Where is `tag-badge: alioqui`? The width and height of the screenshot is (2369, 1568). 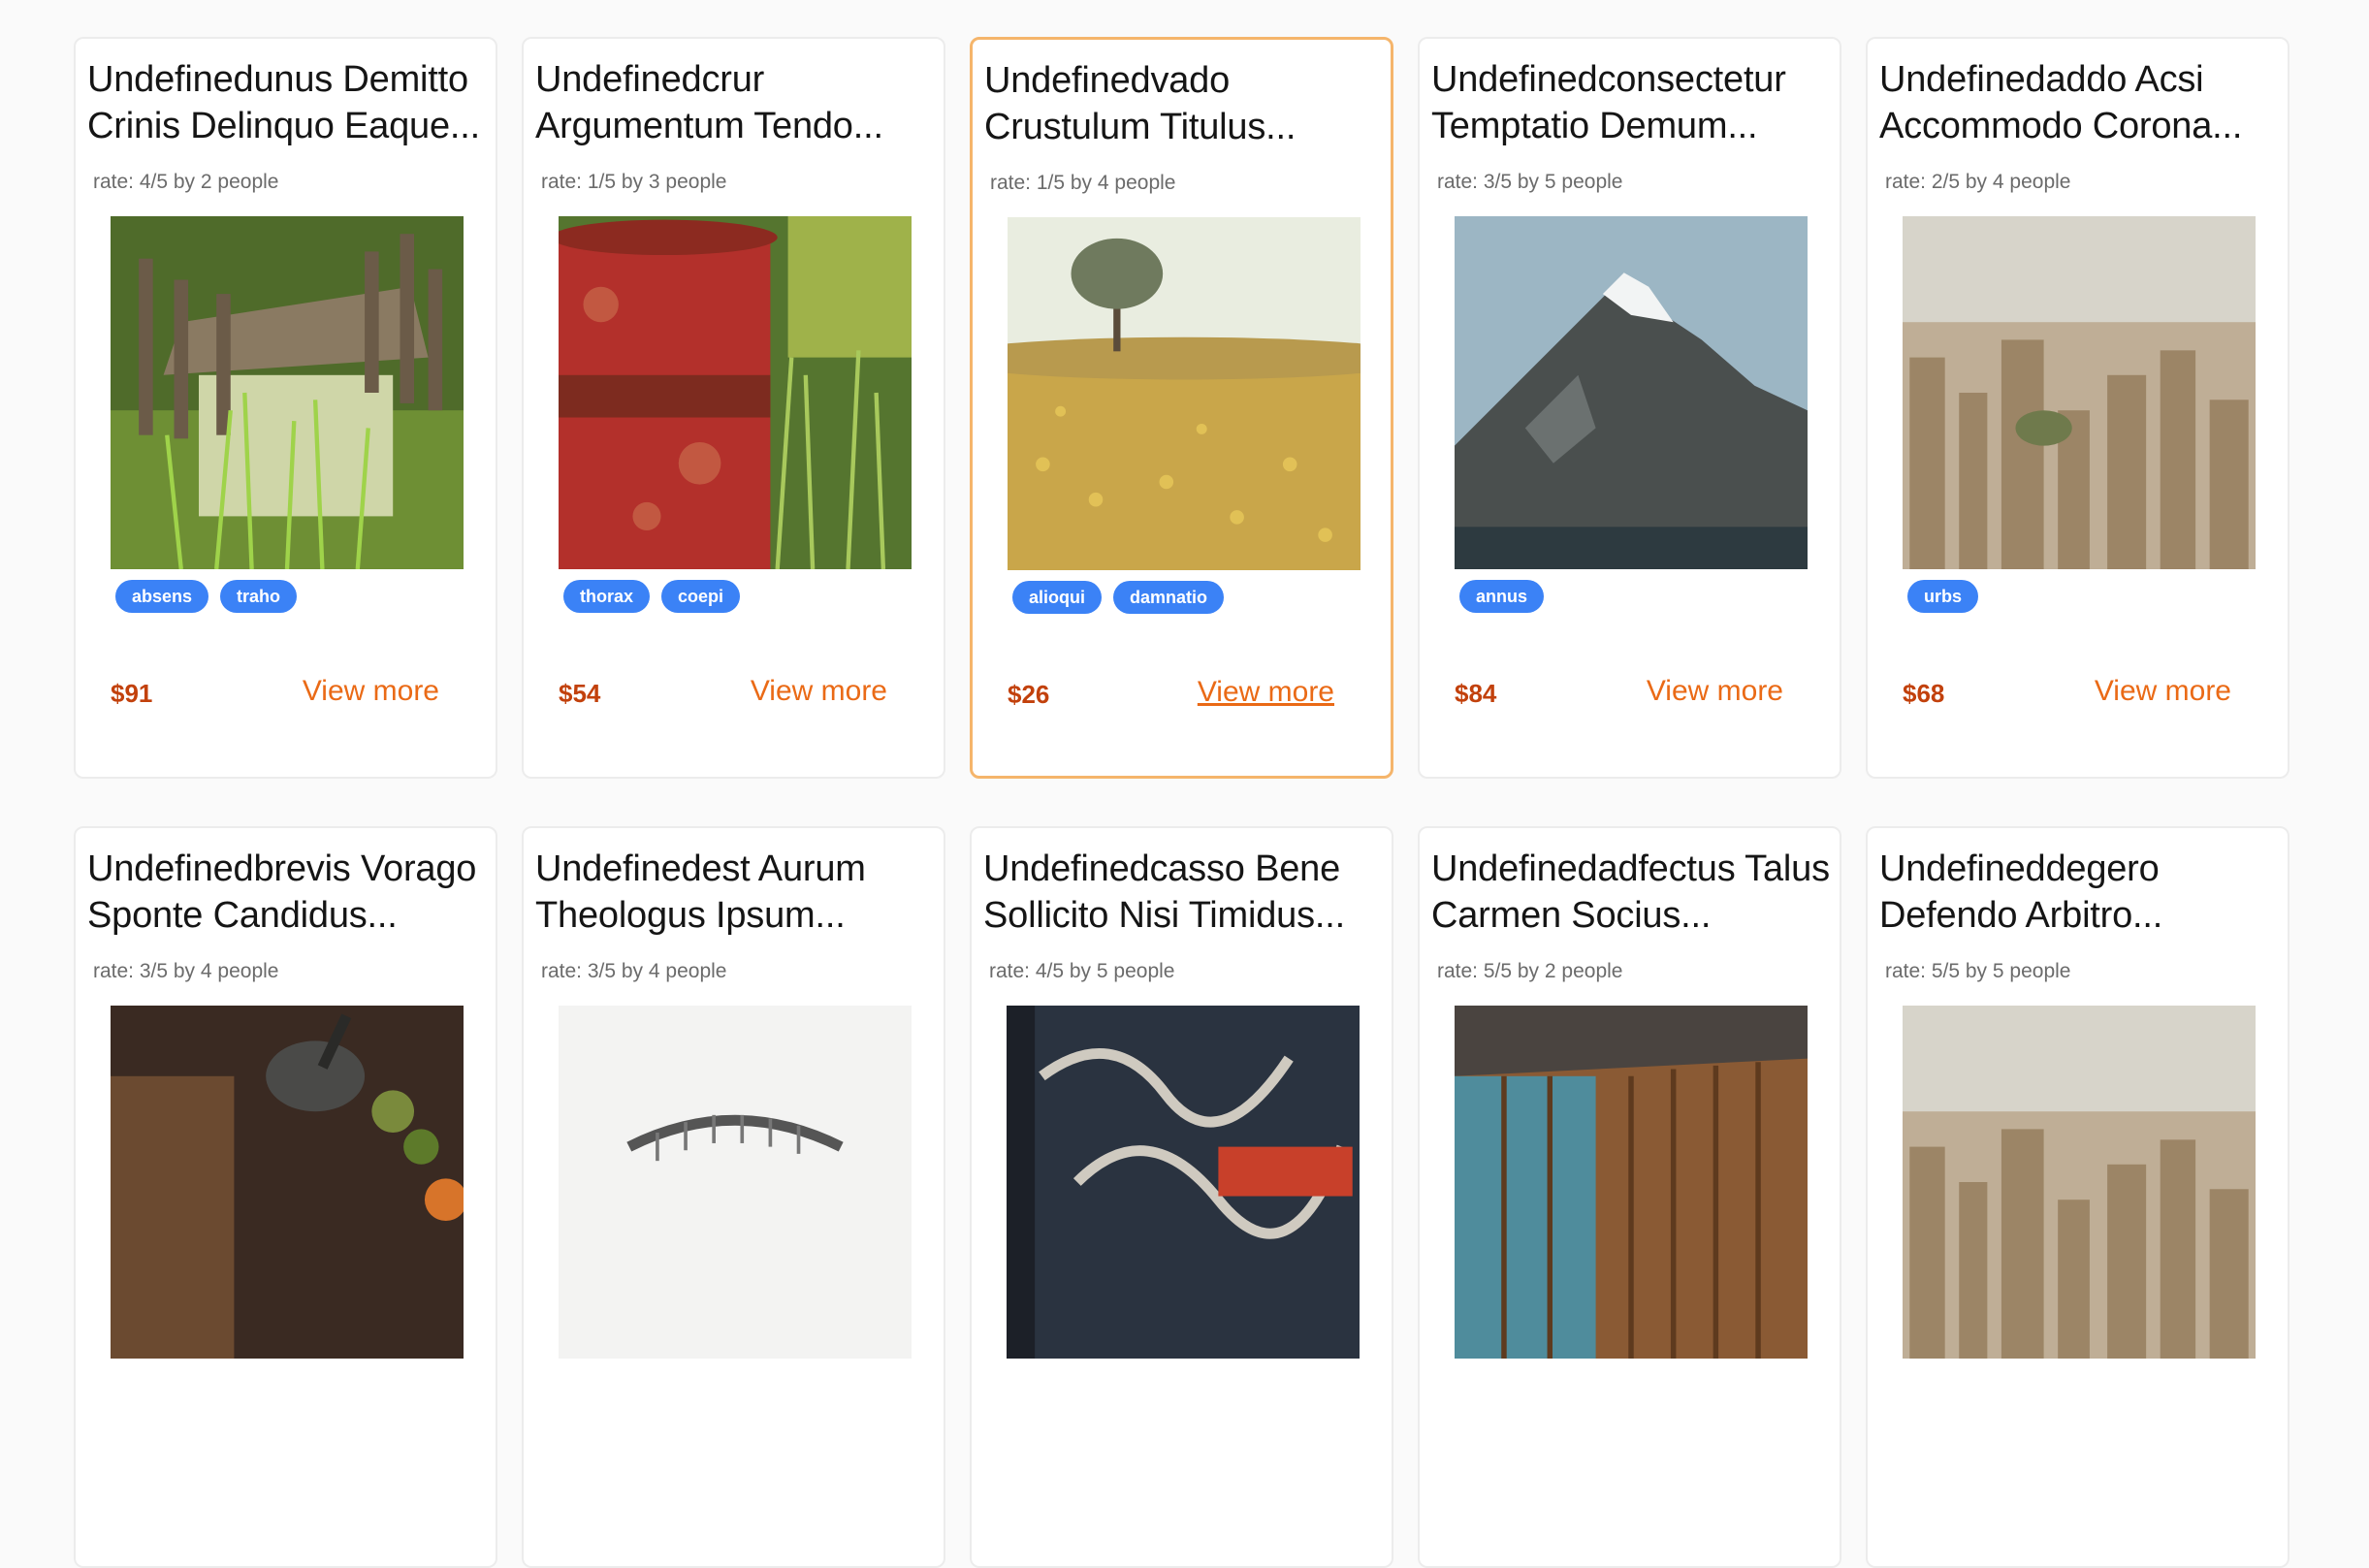
tag-badge: alioqui is located at coordinates (1057, 597).